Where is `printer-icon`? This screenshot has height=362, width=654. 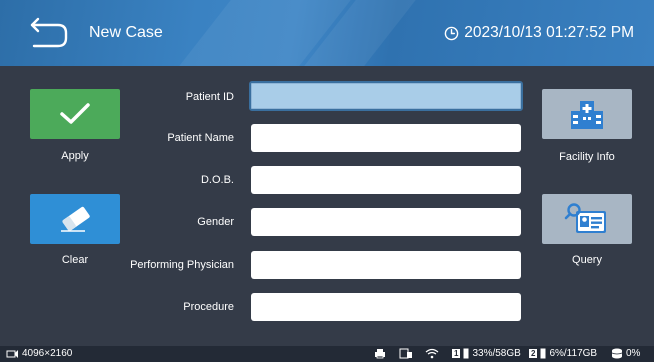
printer-icon is located at coordinates (380, 354).